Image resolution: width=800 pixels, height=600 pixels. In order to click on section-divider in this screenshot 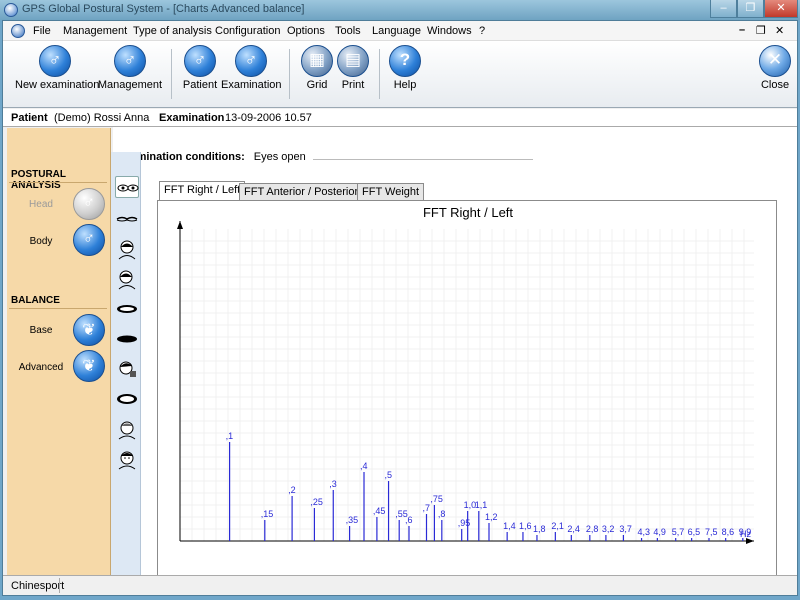, I will do `click(58, 182)`.